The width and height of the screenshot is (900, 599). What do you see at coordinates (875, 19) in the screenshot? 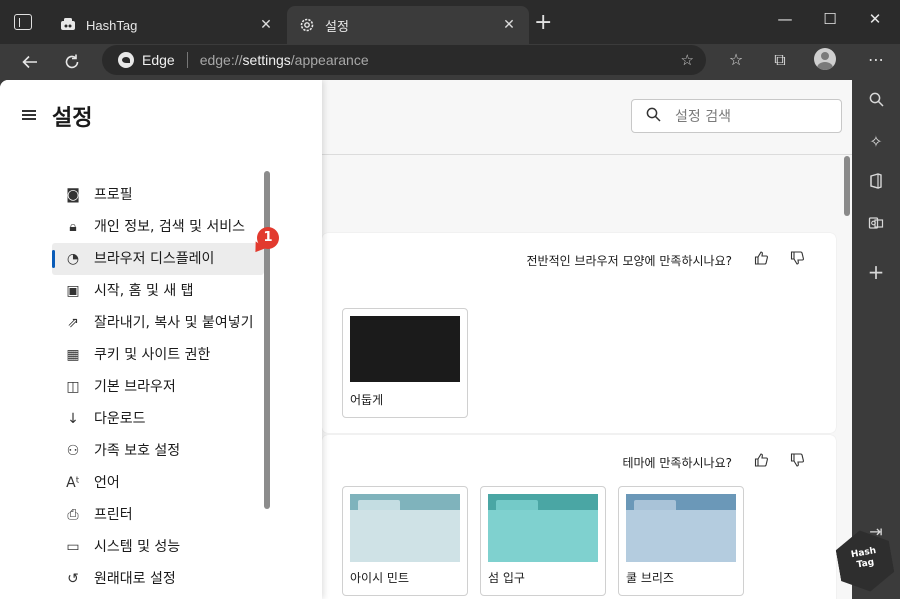
I see `close-window-button: ✕` at bounding box center [875, 19].